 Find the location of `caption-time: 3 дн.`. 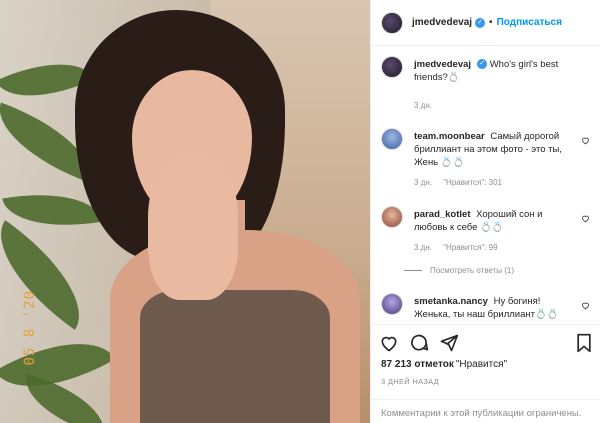

caption-time: 3 дн. is located at coordinates (423, 105).